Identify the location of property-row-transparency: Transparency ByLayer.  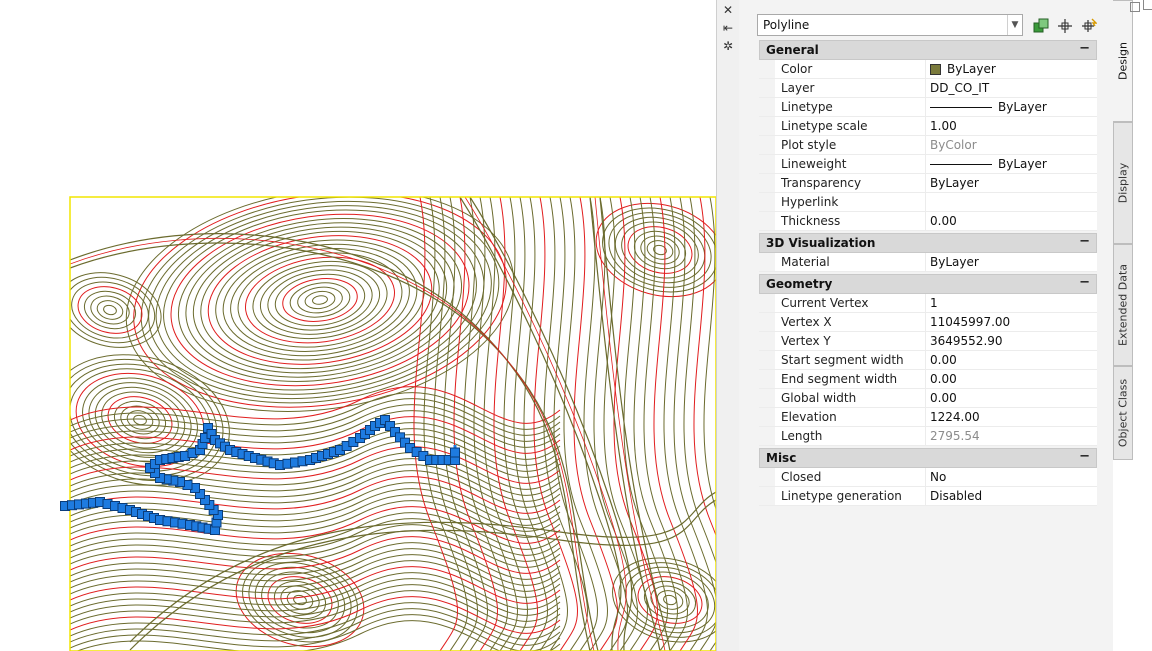
(928, 183).